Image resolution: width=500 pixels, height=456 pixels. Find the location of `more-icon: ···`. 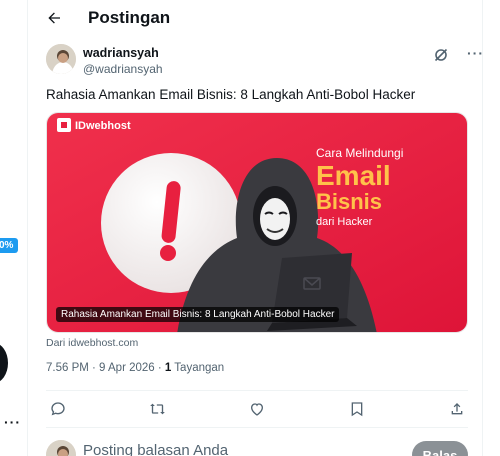

more-icon: ··· is located at coordinates (475, 53).